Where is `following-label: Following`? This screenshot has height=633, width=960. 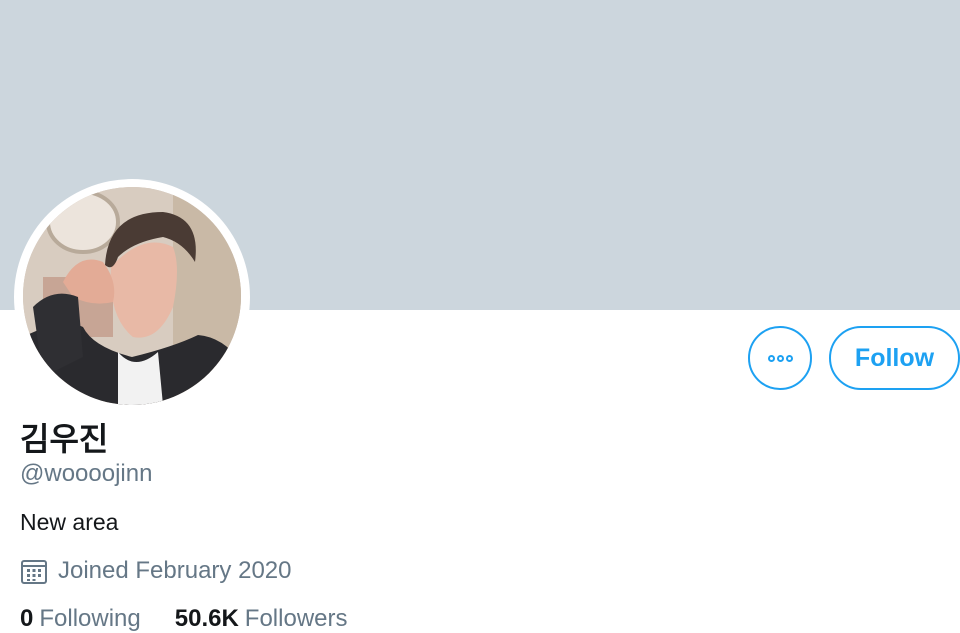 following-label: Following is located at coordinates (90, 618).